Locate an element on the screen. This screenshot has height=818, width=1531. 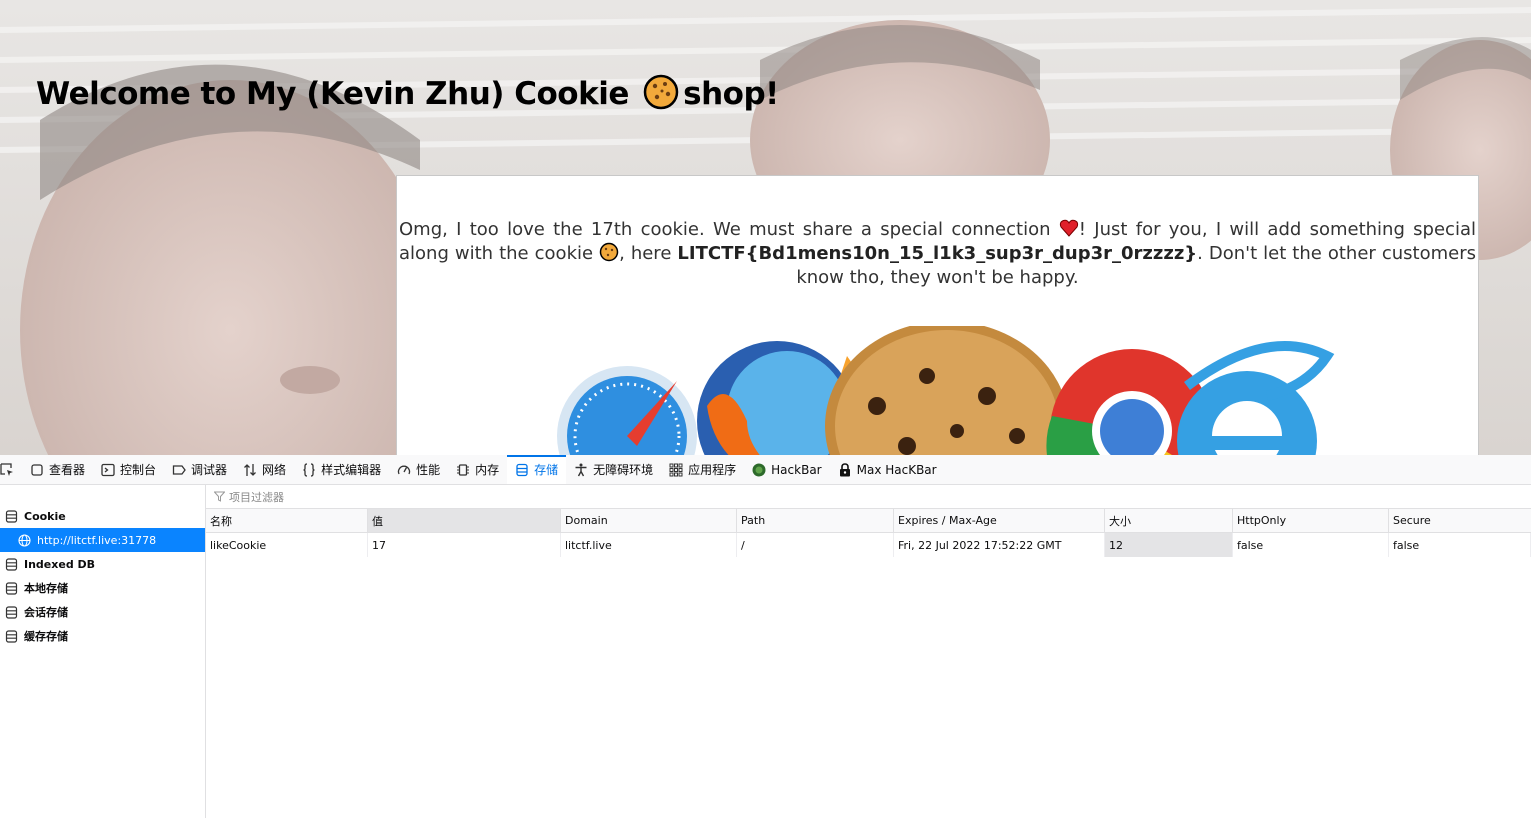
cookie-image-icon is located at coordinates (947, 390).